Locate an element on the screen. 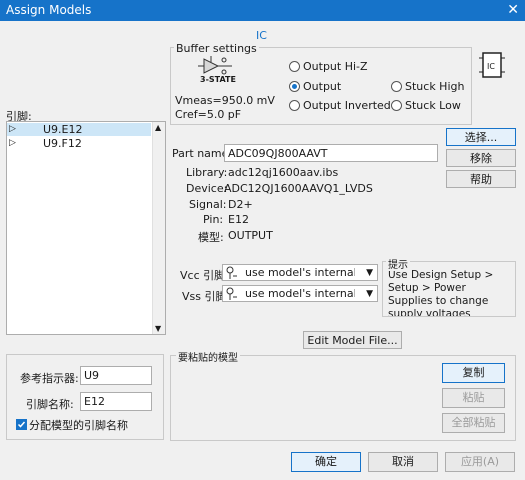  radio-stuck-high: Stuck High is located at coordinates (427, 86).